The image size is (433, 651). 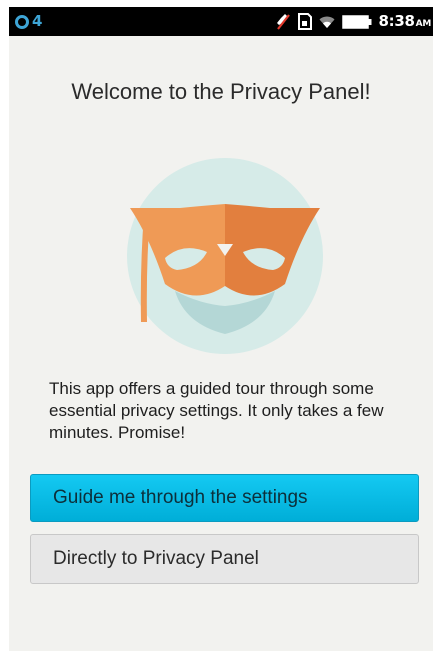 I want to click on clock-ampm: AM, so click(x=423, y=24).